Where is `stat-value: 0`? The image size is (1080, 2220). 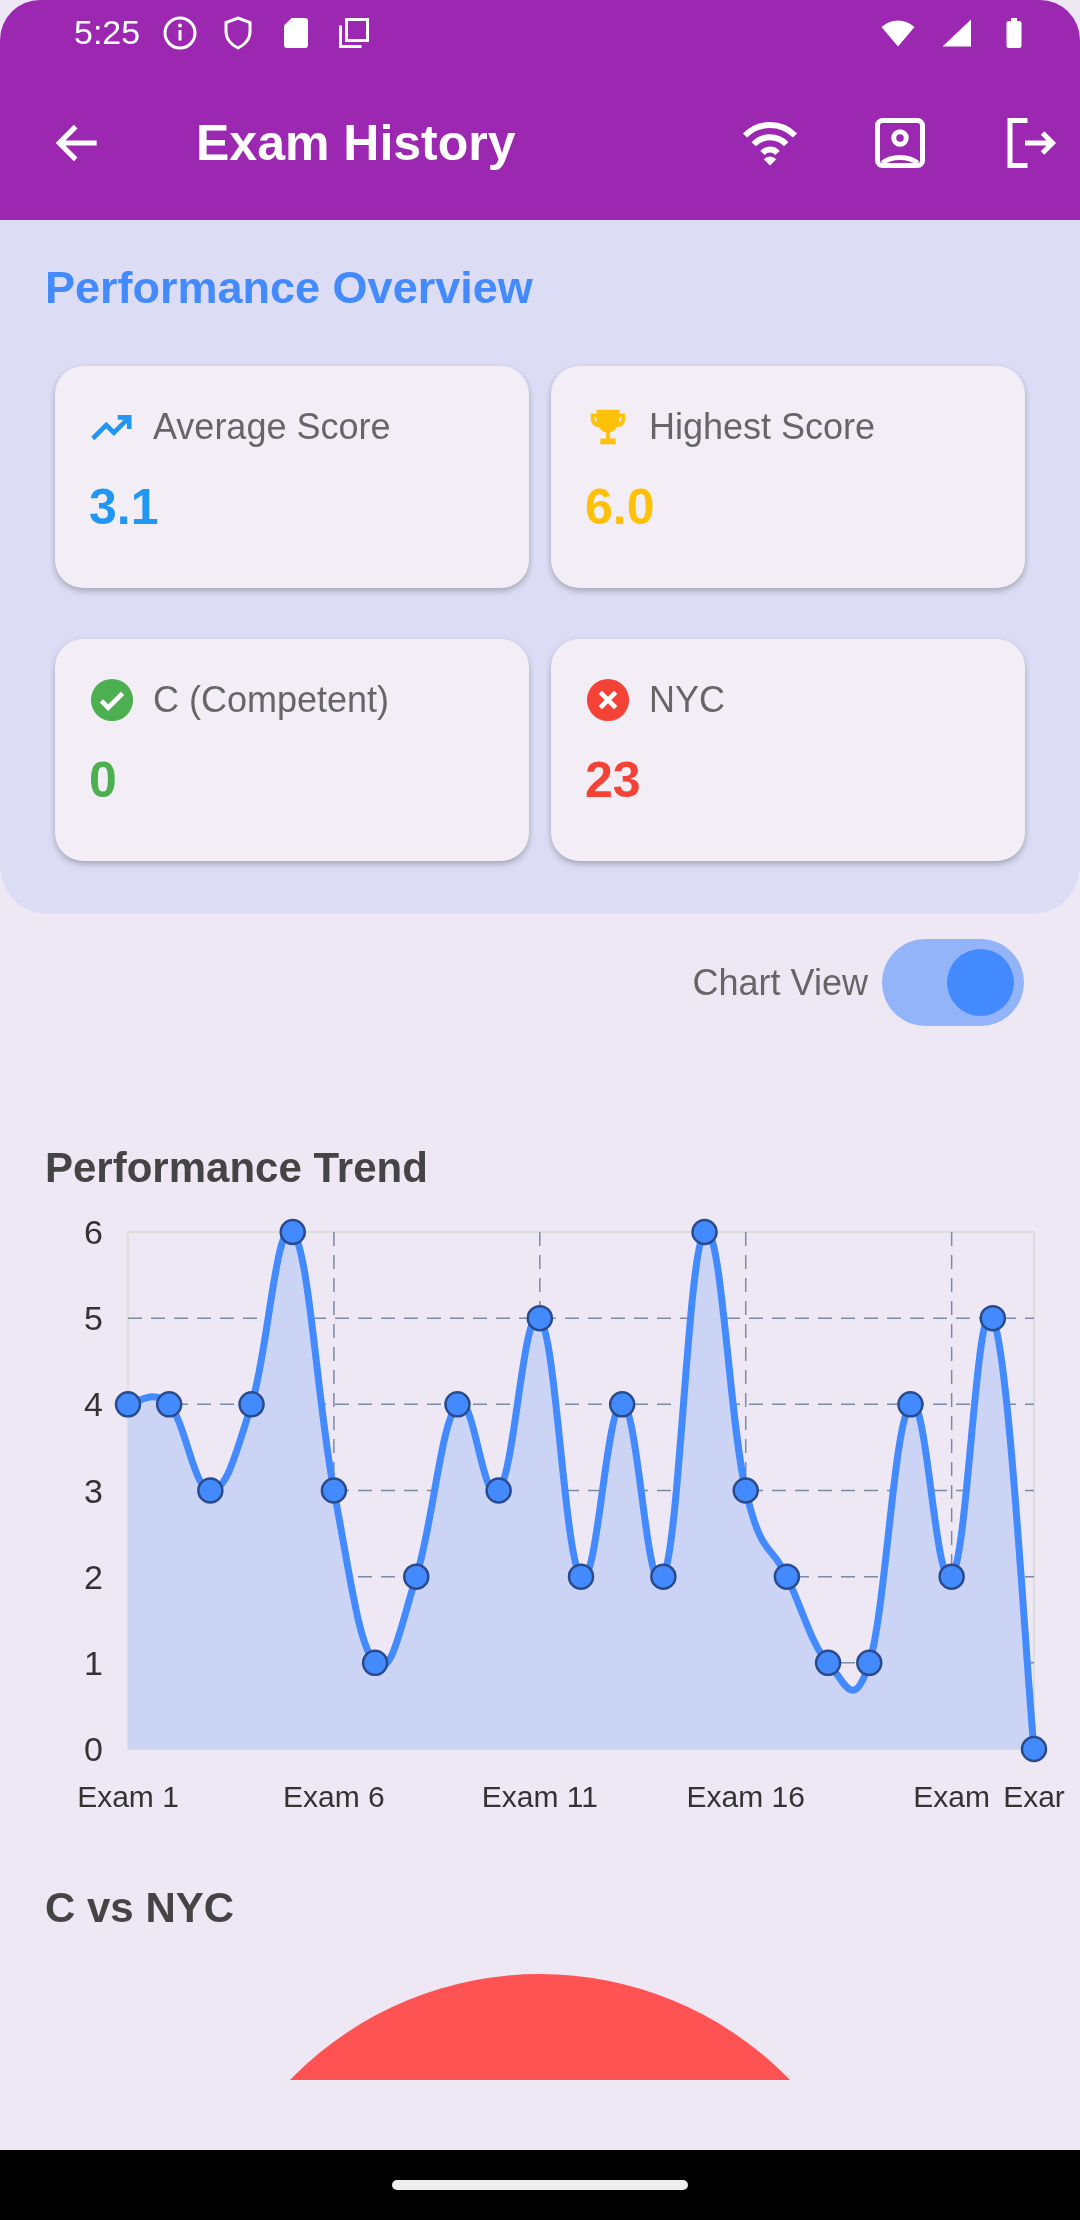
stat-value: 0 is located at coordinates (103, 780).